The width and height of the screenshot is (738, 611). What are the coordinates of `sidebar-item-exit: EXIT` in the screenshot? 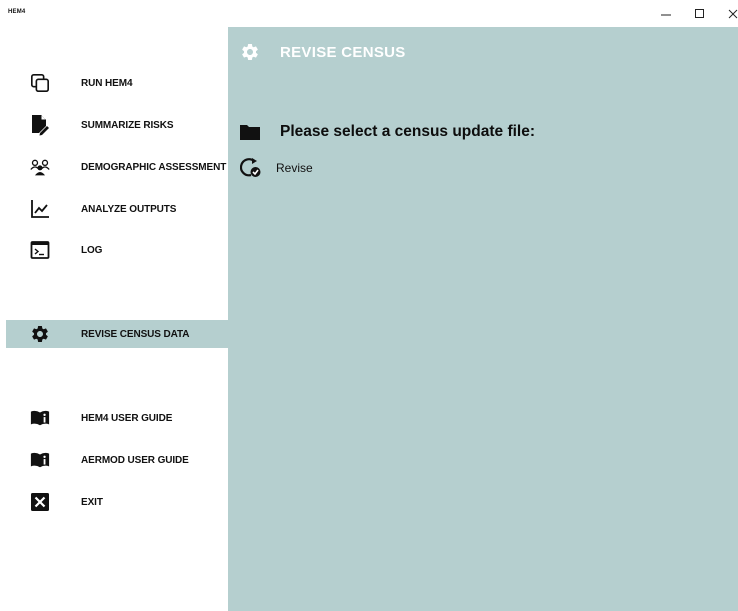 It's located at (117, 502).